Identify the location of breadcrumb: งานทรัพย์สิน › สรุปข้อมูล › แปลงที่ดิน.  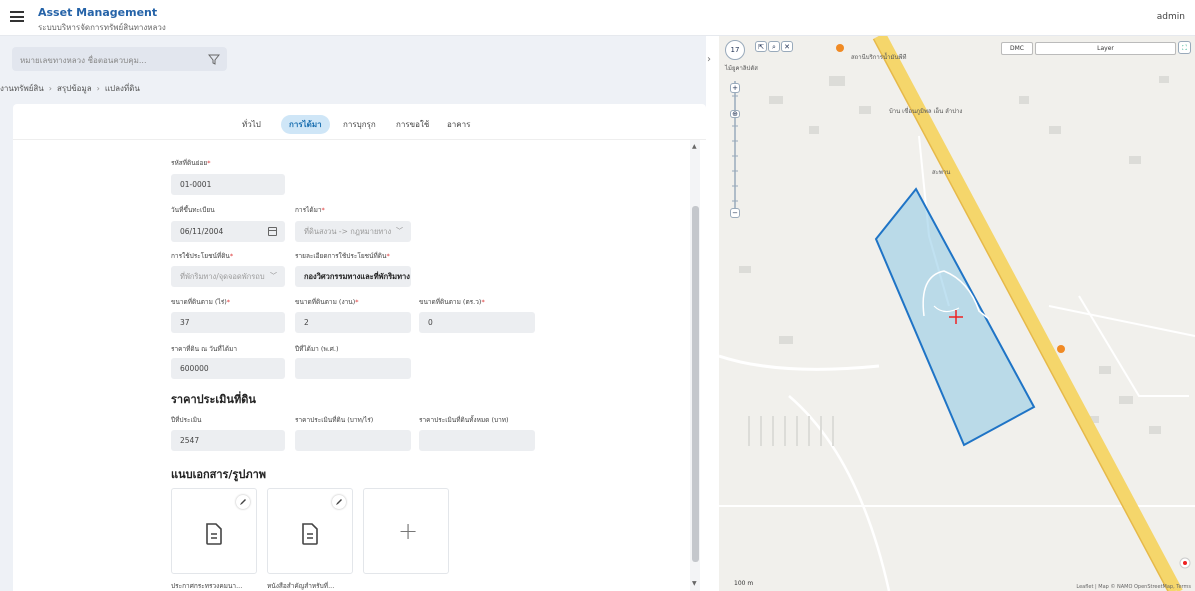
(70, 88).